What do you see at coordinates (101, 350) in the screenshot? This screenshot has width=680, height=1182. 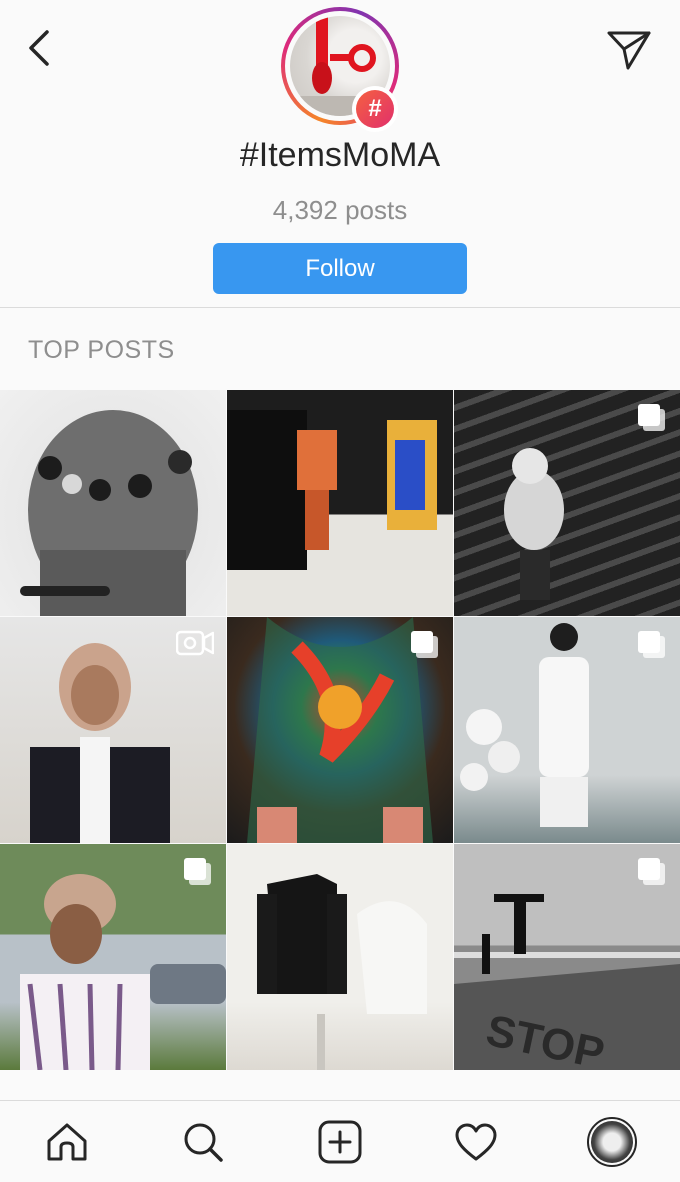 I see `top-posts-heading: TOP POSTS` at bounding box center [101, 350].